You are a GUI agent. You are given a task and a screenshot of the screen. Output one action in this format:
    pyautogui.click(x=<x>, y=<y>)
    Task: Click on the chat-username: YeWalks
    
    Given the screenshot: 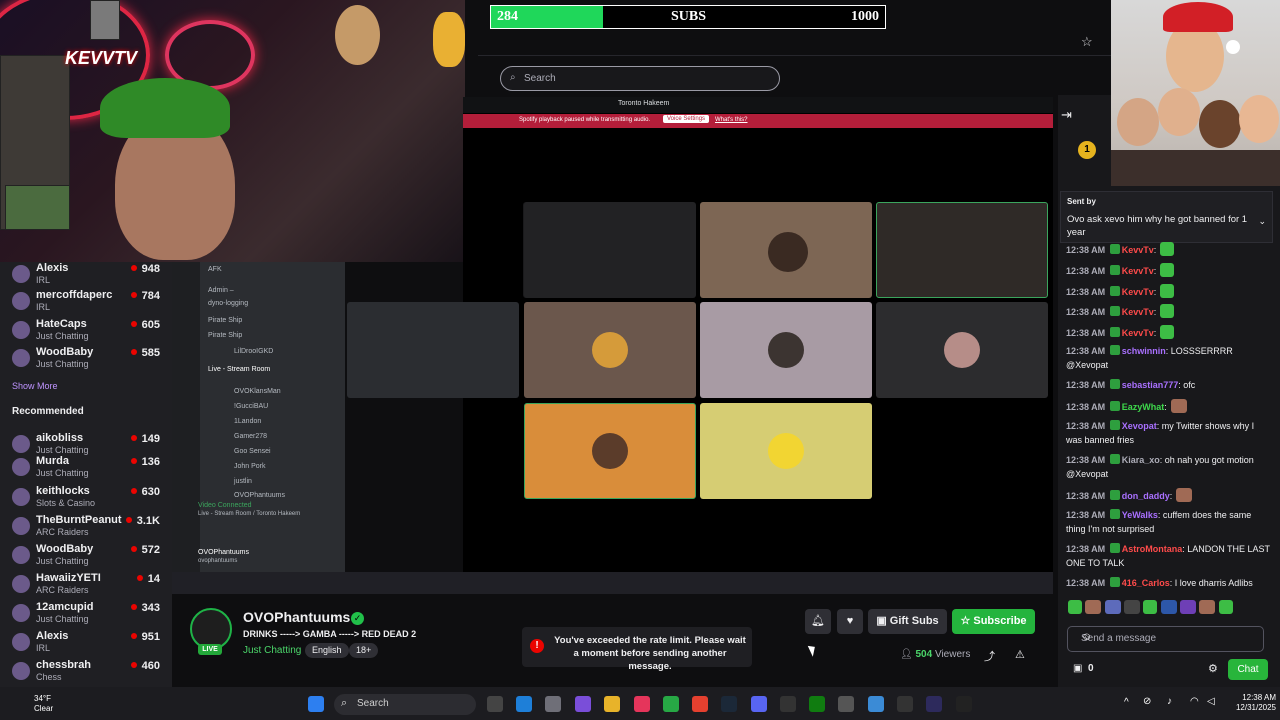 What is the action you would take?
    pyautogui.click(x=1140, y=515)
    